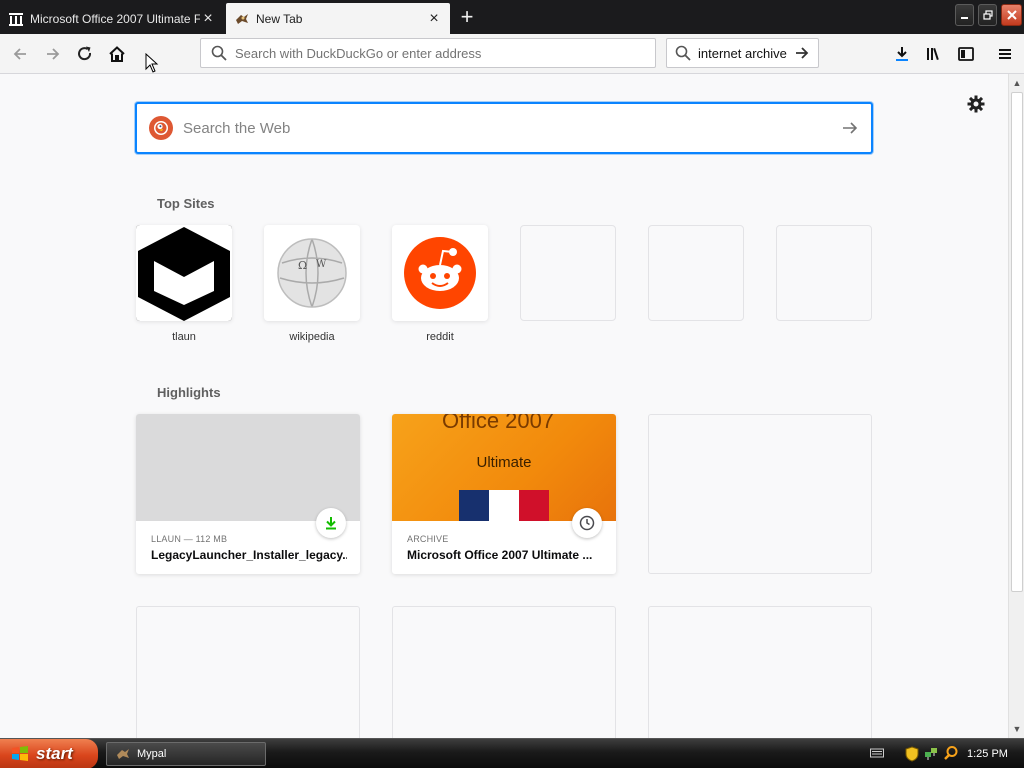  I want to click on reload-button, so click(85, 54).